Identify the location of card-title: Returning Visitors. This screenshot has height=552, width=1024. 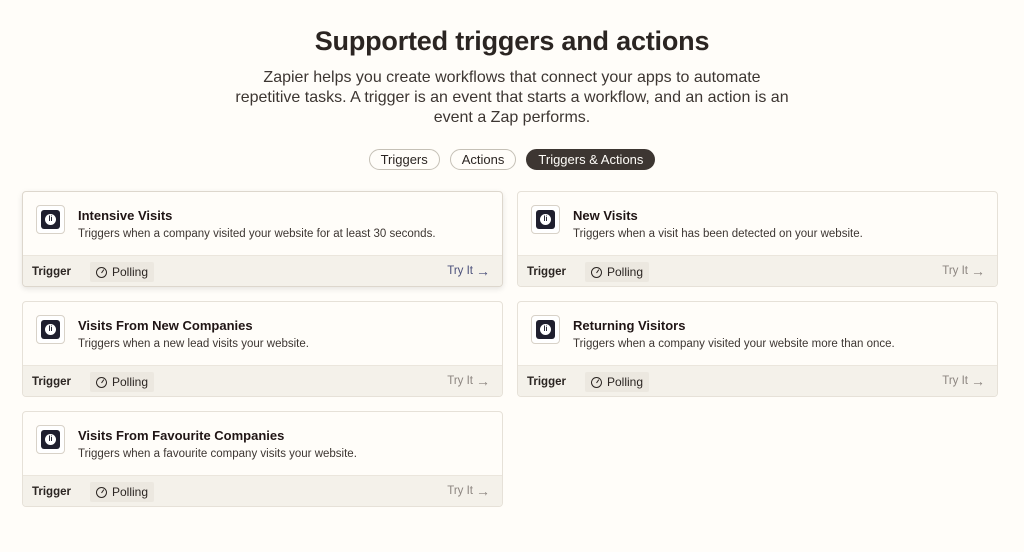
(629, 325).